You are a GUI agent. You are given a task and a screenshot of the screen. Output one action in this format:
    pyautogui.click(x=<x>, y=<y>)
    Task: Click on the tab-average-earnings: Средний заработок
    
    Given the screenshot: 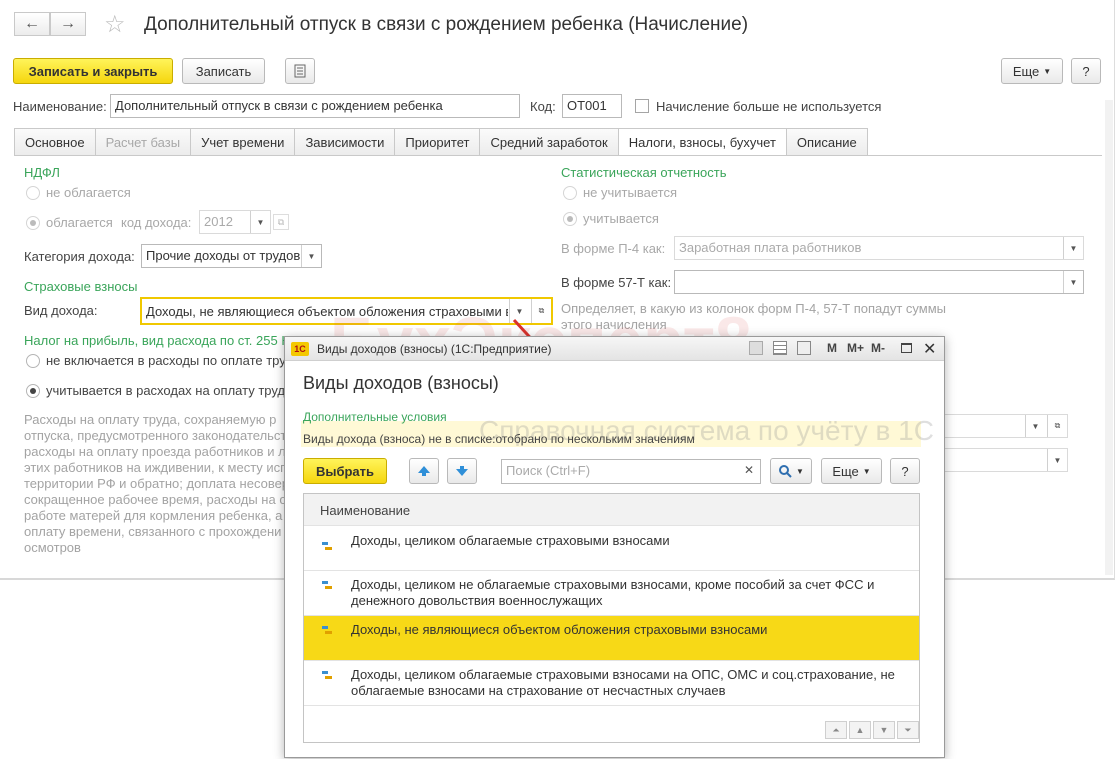 What is the action you would take?
    pyautogui.click(x=549, y=142)
    